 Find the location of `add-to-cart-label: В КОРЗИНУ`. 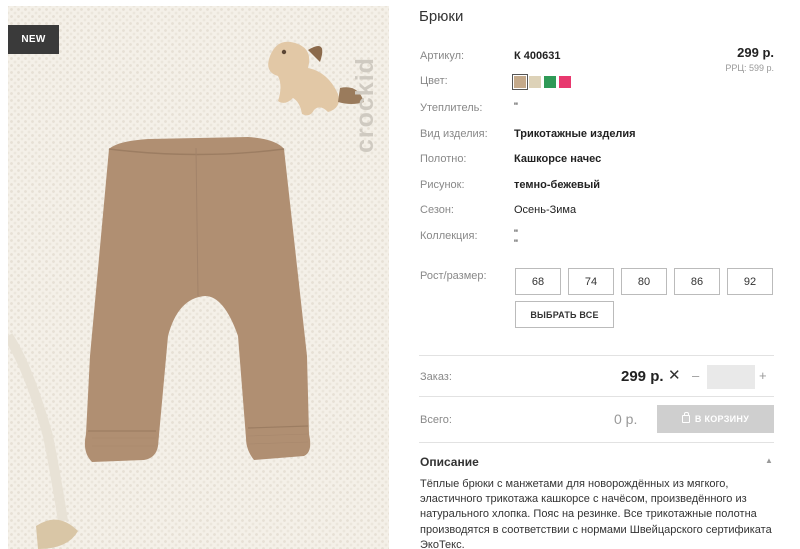

add-to-cart-label: В КОРЗИНУ is located at coordinates (722, 419).